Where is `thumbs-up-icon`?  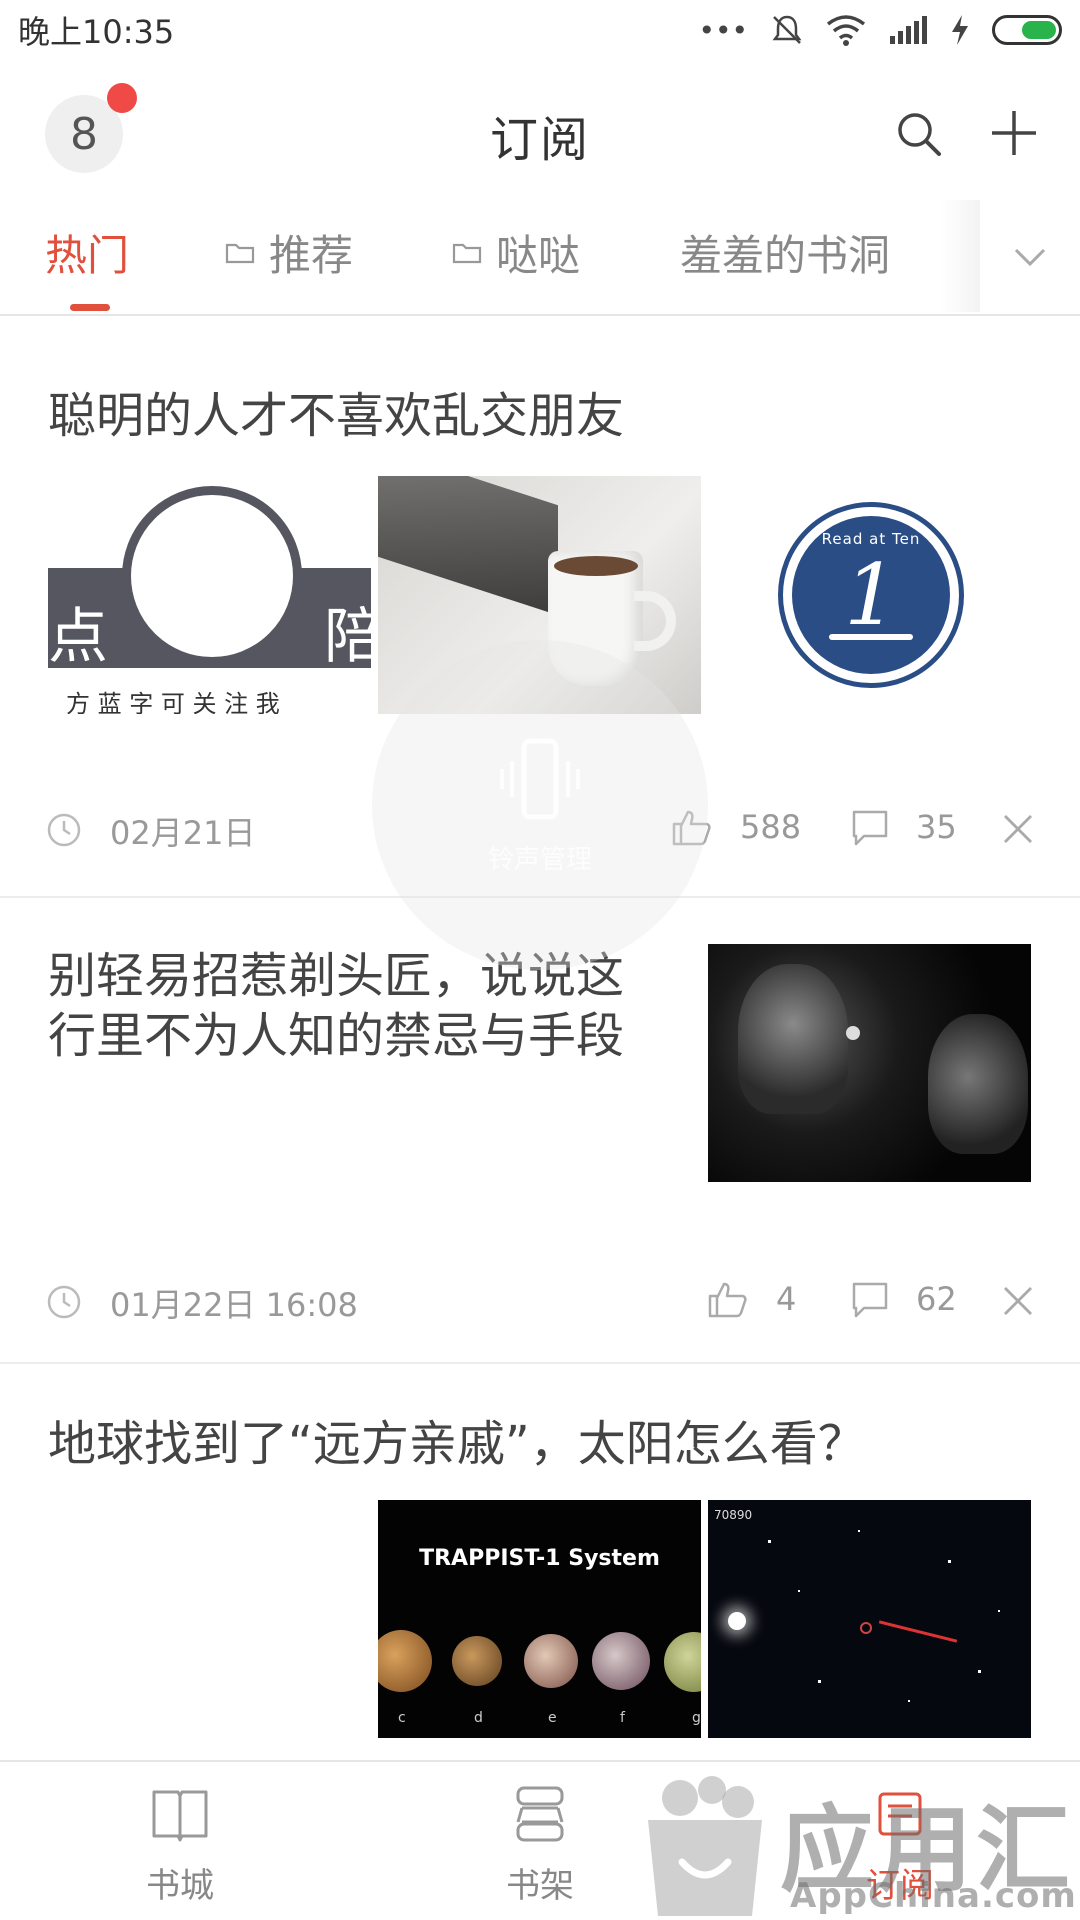 thumbs-up-icon is located at coordinates (727, 1299).